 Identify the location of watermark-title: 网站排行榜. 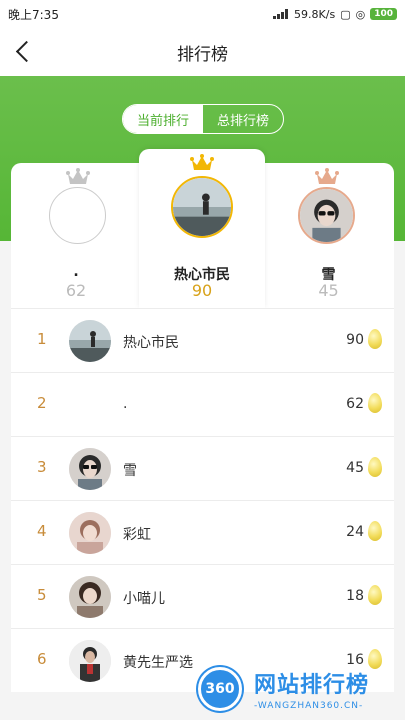
(312, 685).